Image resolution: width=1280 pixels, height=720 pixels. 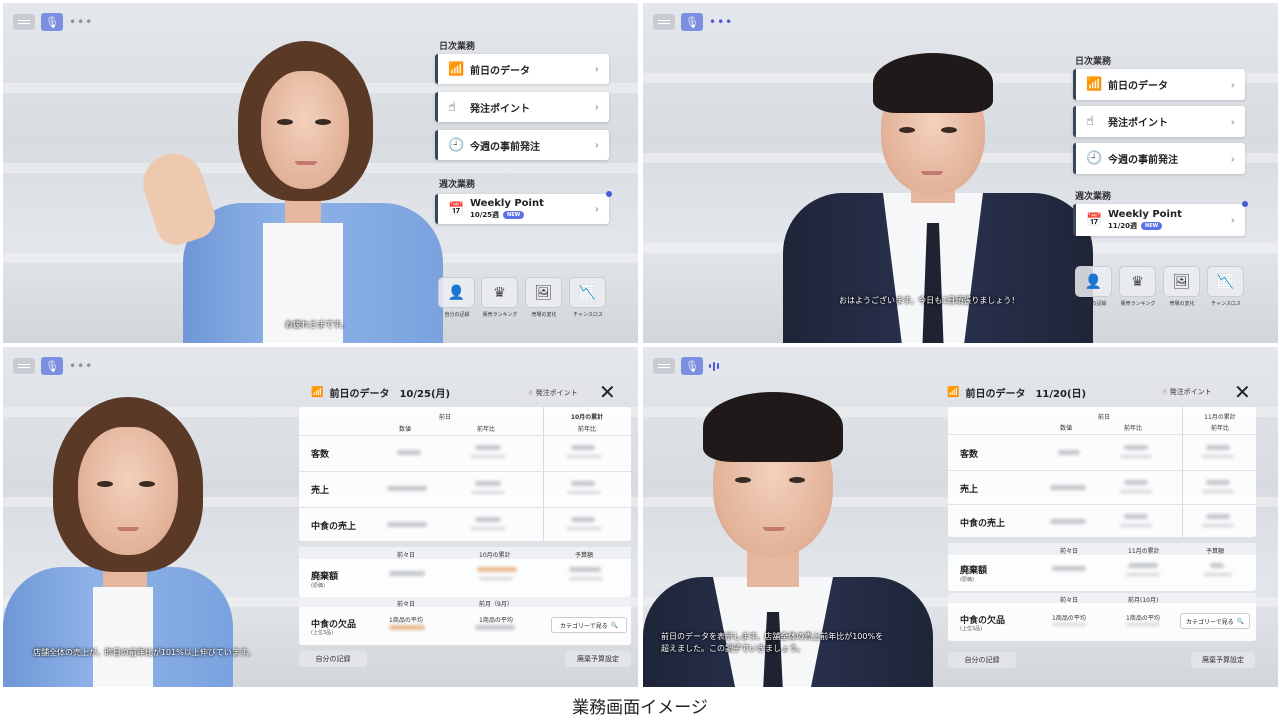 I want to click on menu-weekly-point: 📅 Weekly Point 11/20週 NEW ›, so click(x=1160, y=218).